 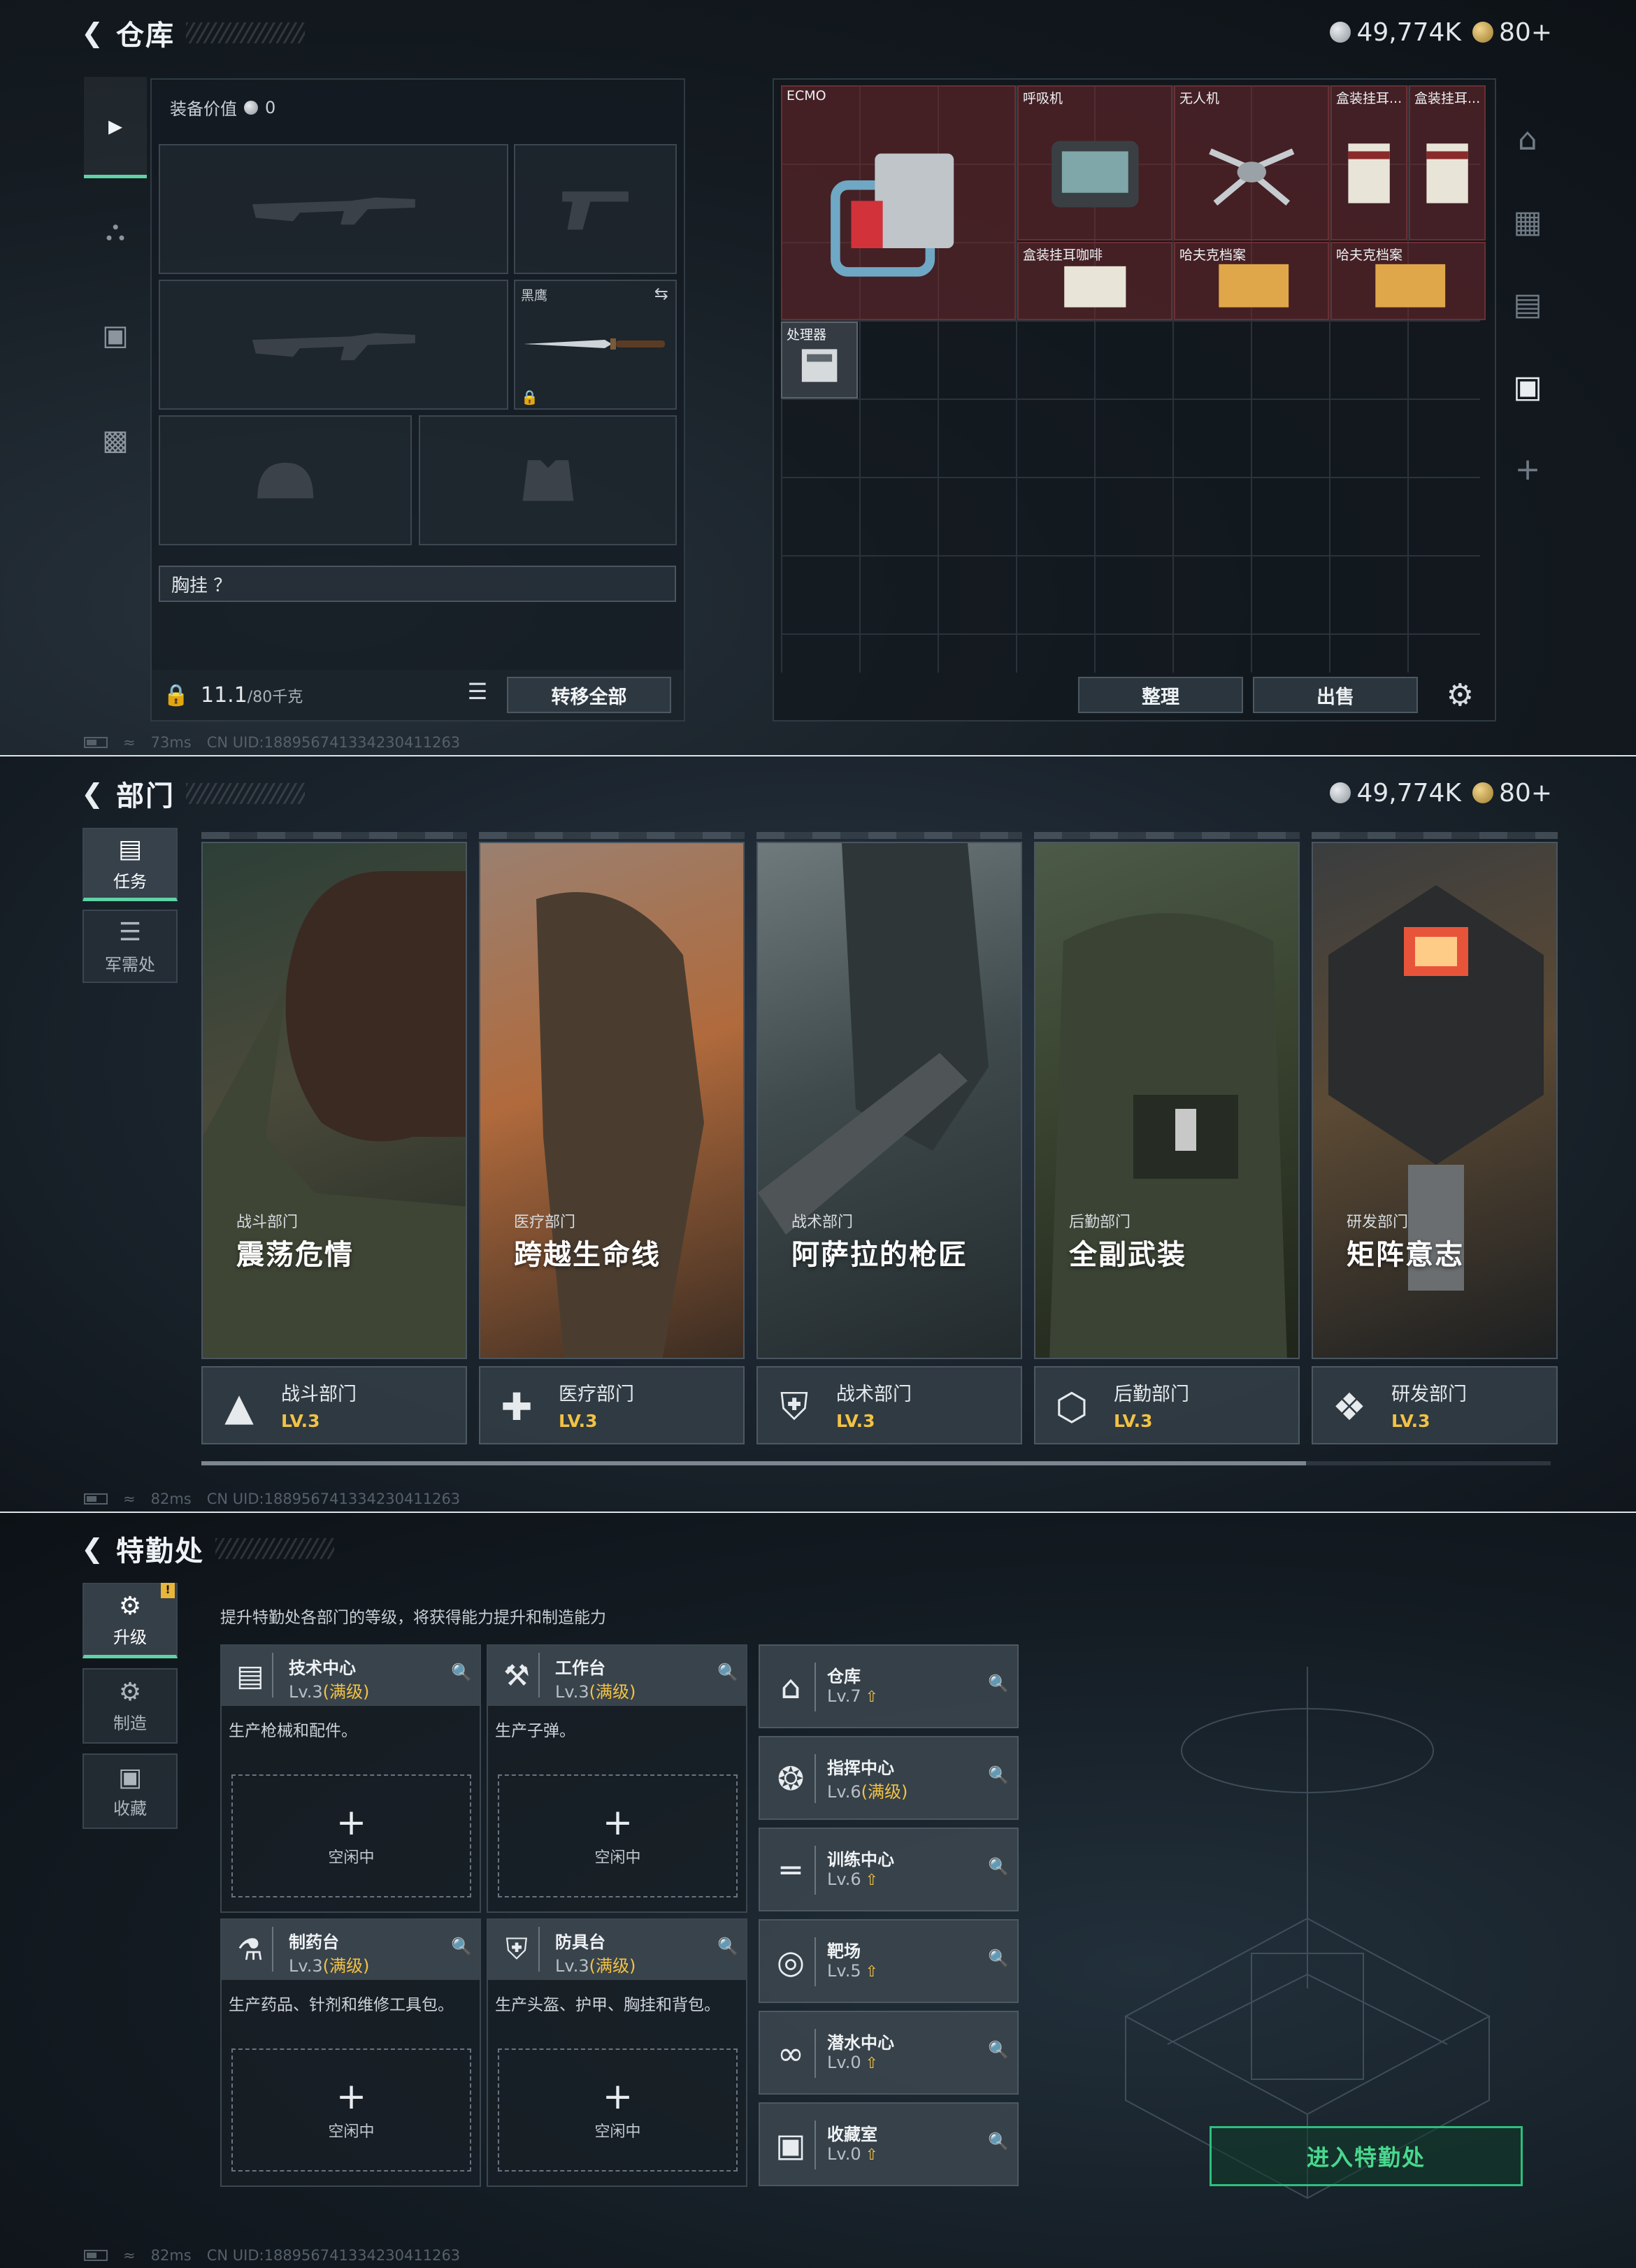 What do you see at coordinates (130, 1791) in the screenshot?
I see `tab-collection: ▣ 收藏` at bounding box center [130, 1791].